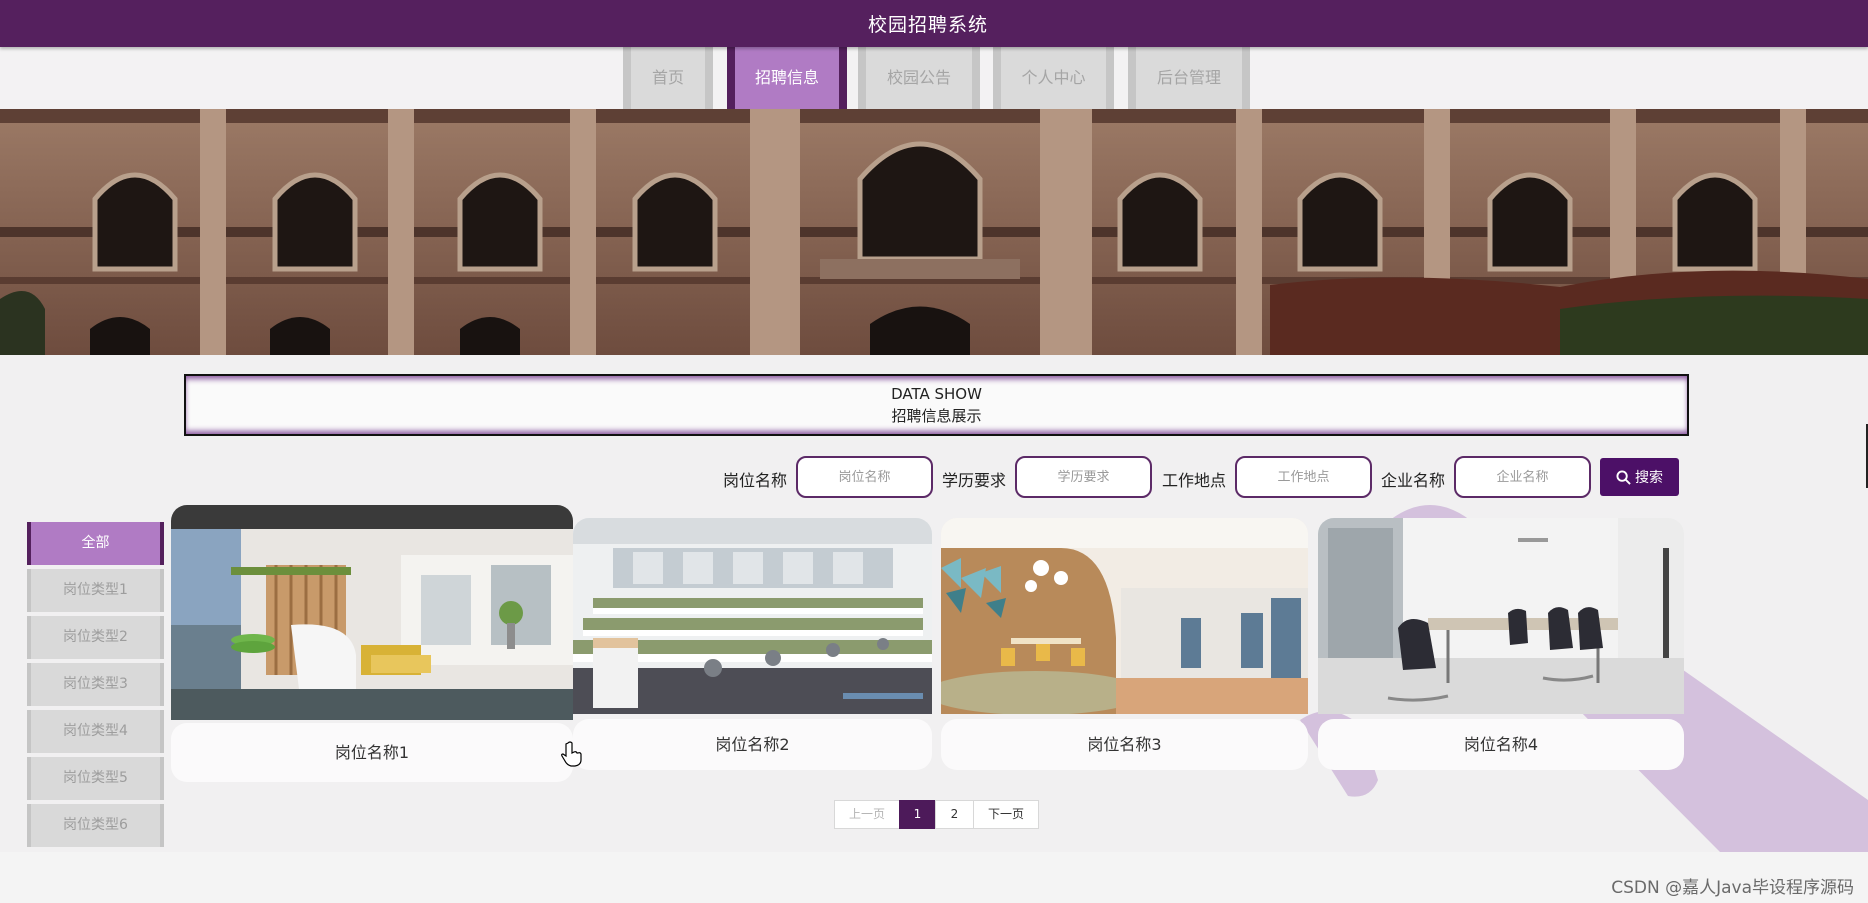 Image resolution: width=1868 pixels, height=903 pixels. What do you see at coordinates (1124, 744) in the screenshot?
I see `job-card-name: 岗位名称3` at bounding box center [1124, 744].